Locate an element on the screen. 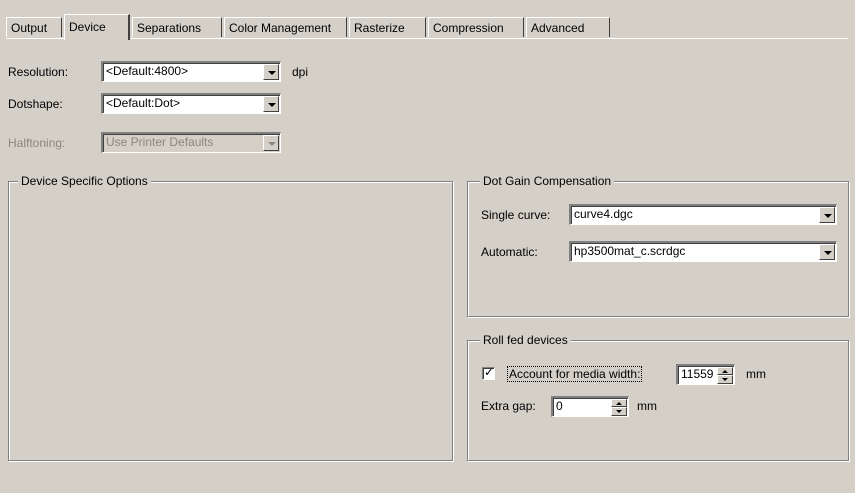 Image resolution: width=855 pixels, height=493 pixels. dotshape-value: <Default:Dot> is located at coordinates (143, 103).